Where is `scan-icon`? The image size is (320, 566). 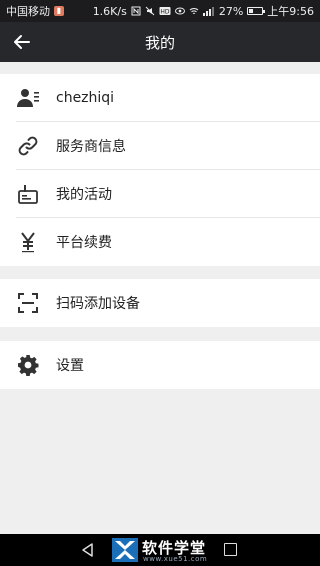
scan-icon is located at coordinates (28, 303).